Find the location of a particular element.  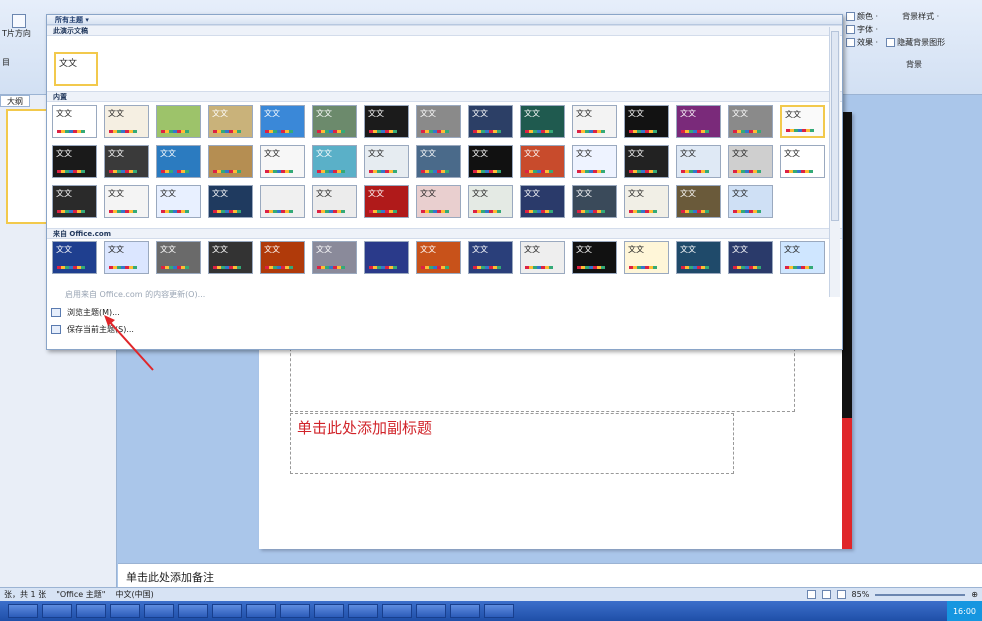

normal-view-icon is located at coordinates (811, 594).